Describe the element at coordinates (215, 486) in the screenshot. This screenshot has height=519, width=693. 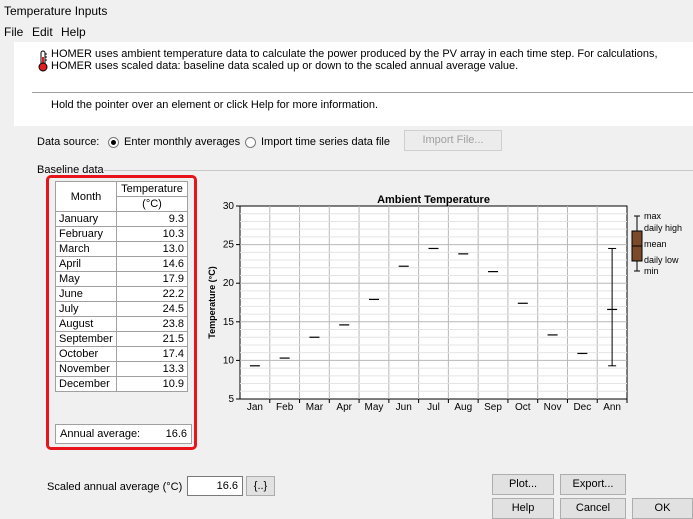
I see `scaled-average-input: 16.6` at that location.